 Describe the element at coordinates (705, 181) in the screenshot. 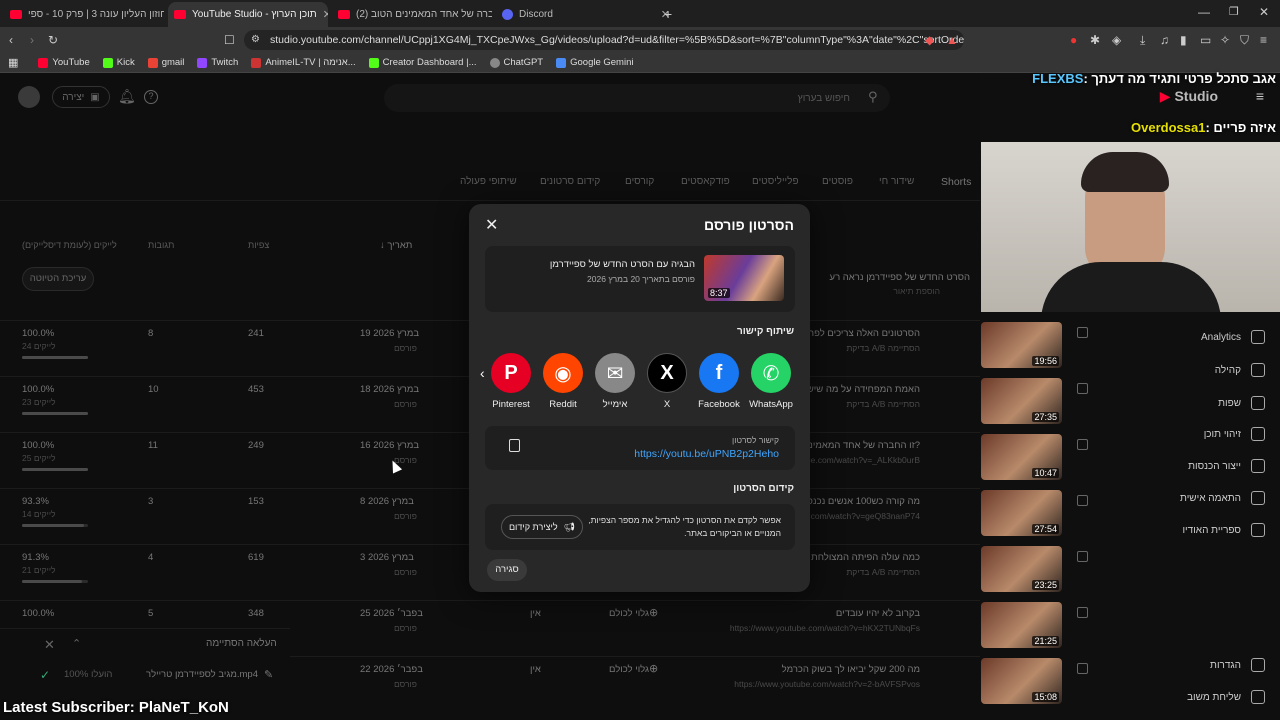

I see `tab-podcasts: פודקאסטים` at that location.